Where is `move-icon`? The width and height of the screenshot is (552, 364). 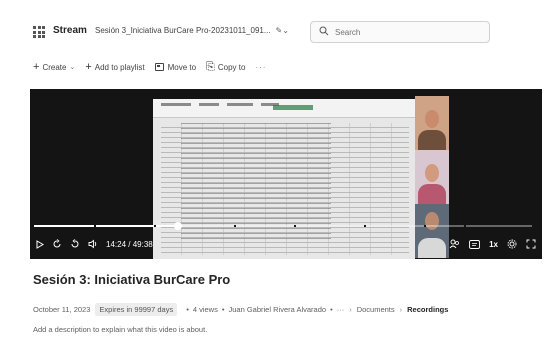
move-icon is located at coordinates (159, 67).